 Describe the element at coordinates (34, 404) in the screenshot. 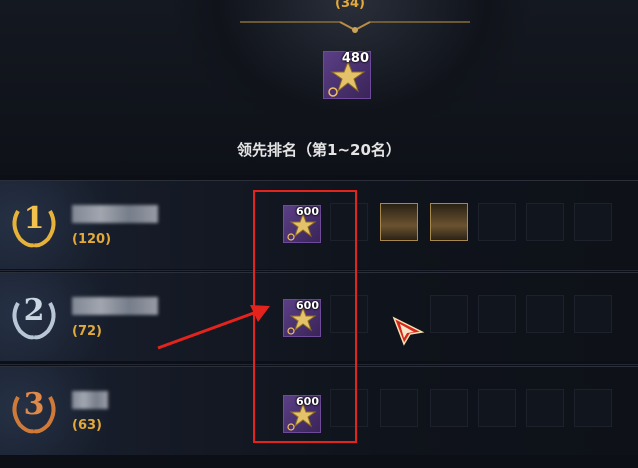

I see `rank-number: 3` at that location.